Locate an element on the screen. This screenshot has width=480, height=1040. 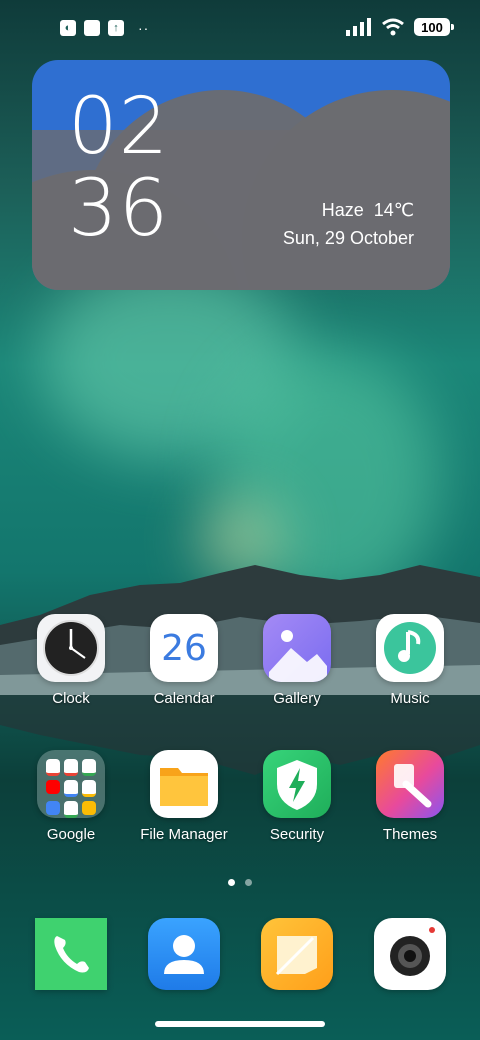
app-label: Google is located at coordinates (71, 834).